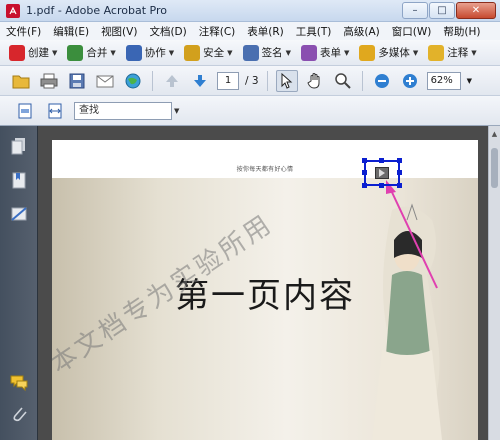  What do you see at coordinates (217, 31) in the screenshot?
I see `menu-comments: 注释(C)` at bounding box center [217, 31].